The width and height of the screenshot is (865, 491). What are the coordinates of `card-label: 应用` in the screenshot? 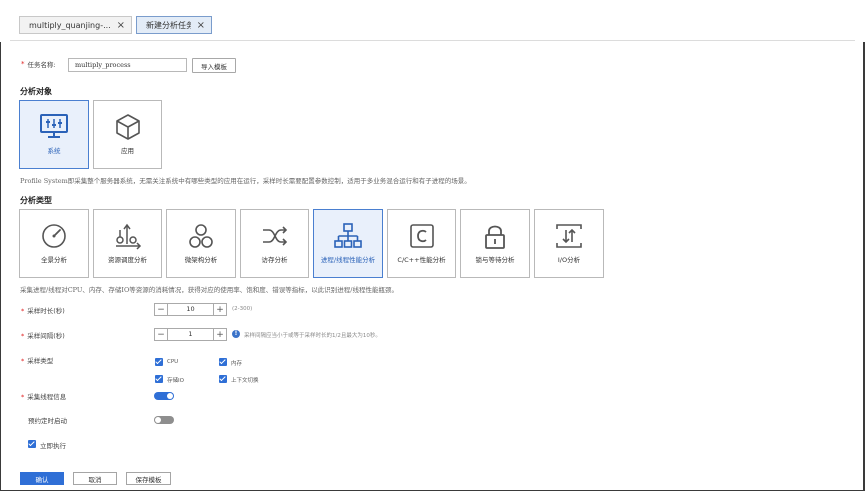 It's located at (127, 151).